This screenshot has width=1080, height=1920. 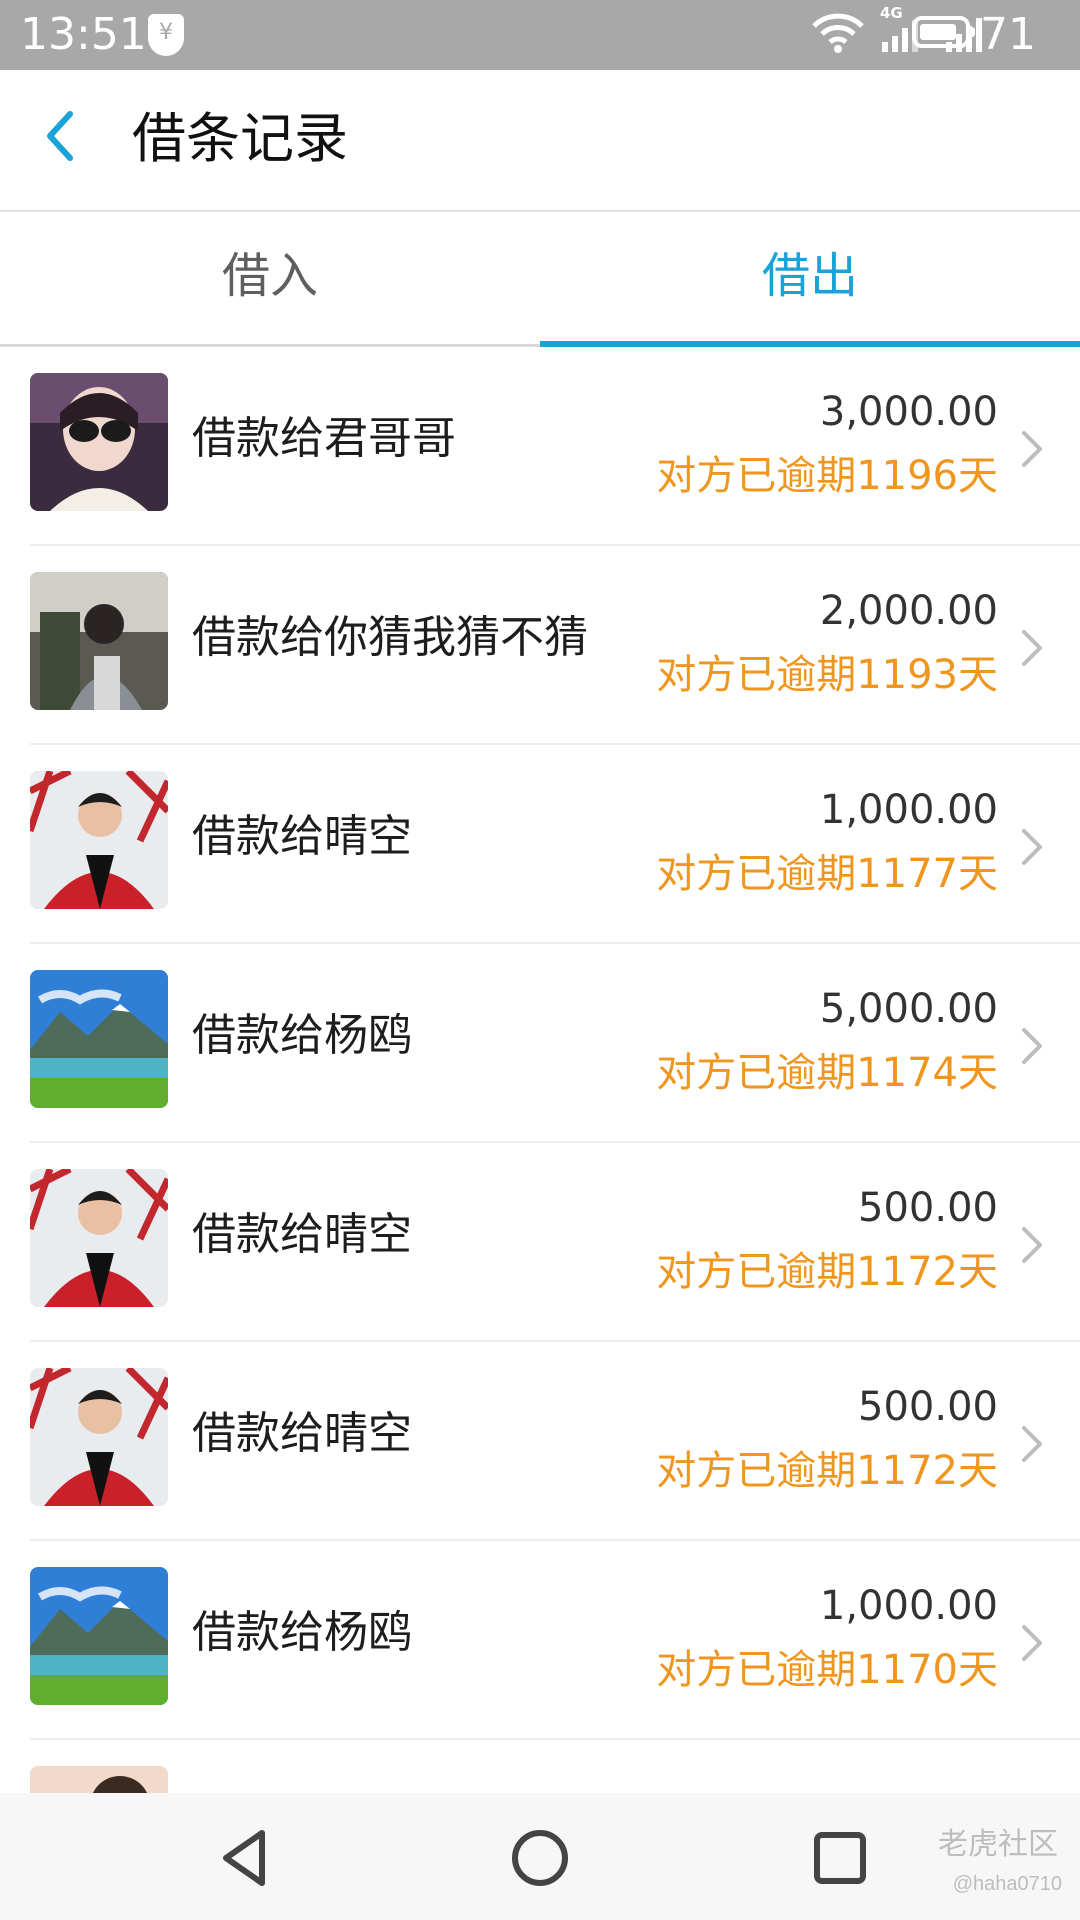 What do you see at coordinates (540, 141) in the screenshot?
I see `app-header: 借条记录` at bounding box center [540, 141].